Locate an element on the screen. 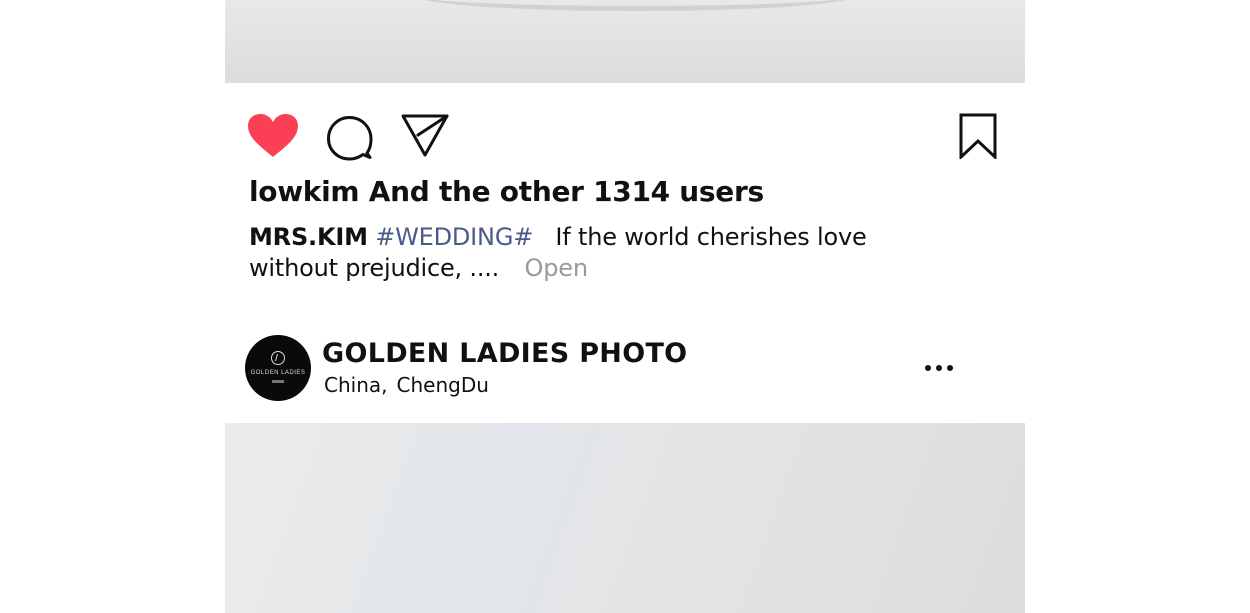 The width and height of the screenshot is (1250, 613). post-action-bar is located at coordinates (625, 129).